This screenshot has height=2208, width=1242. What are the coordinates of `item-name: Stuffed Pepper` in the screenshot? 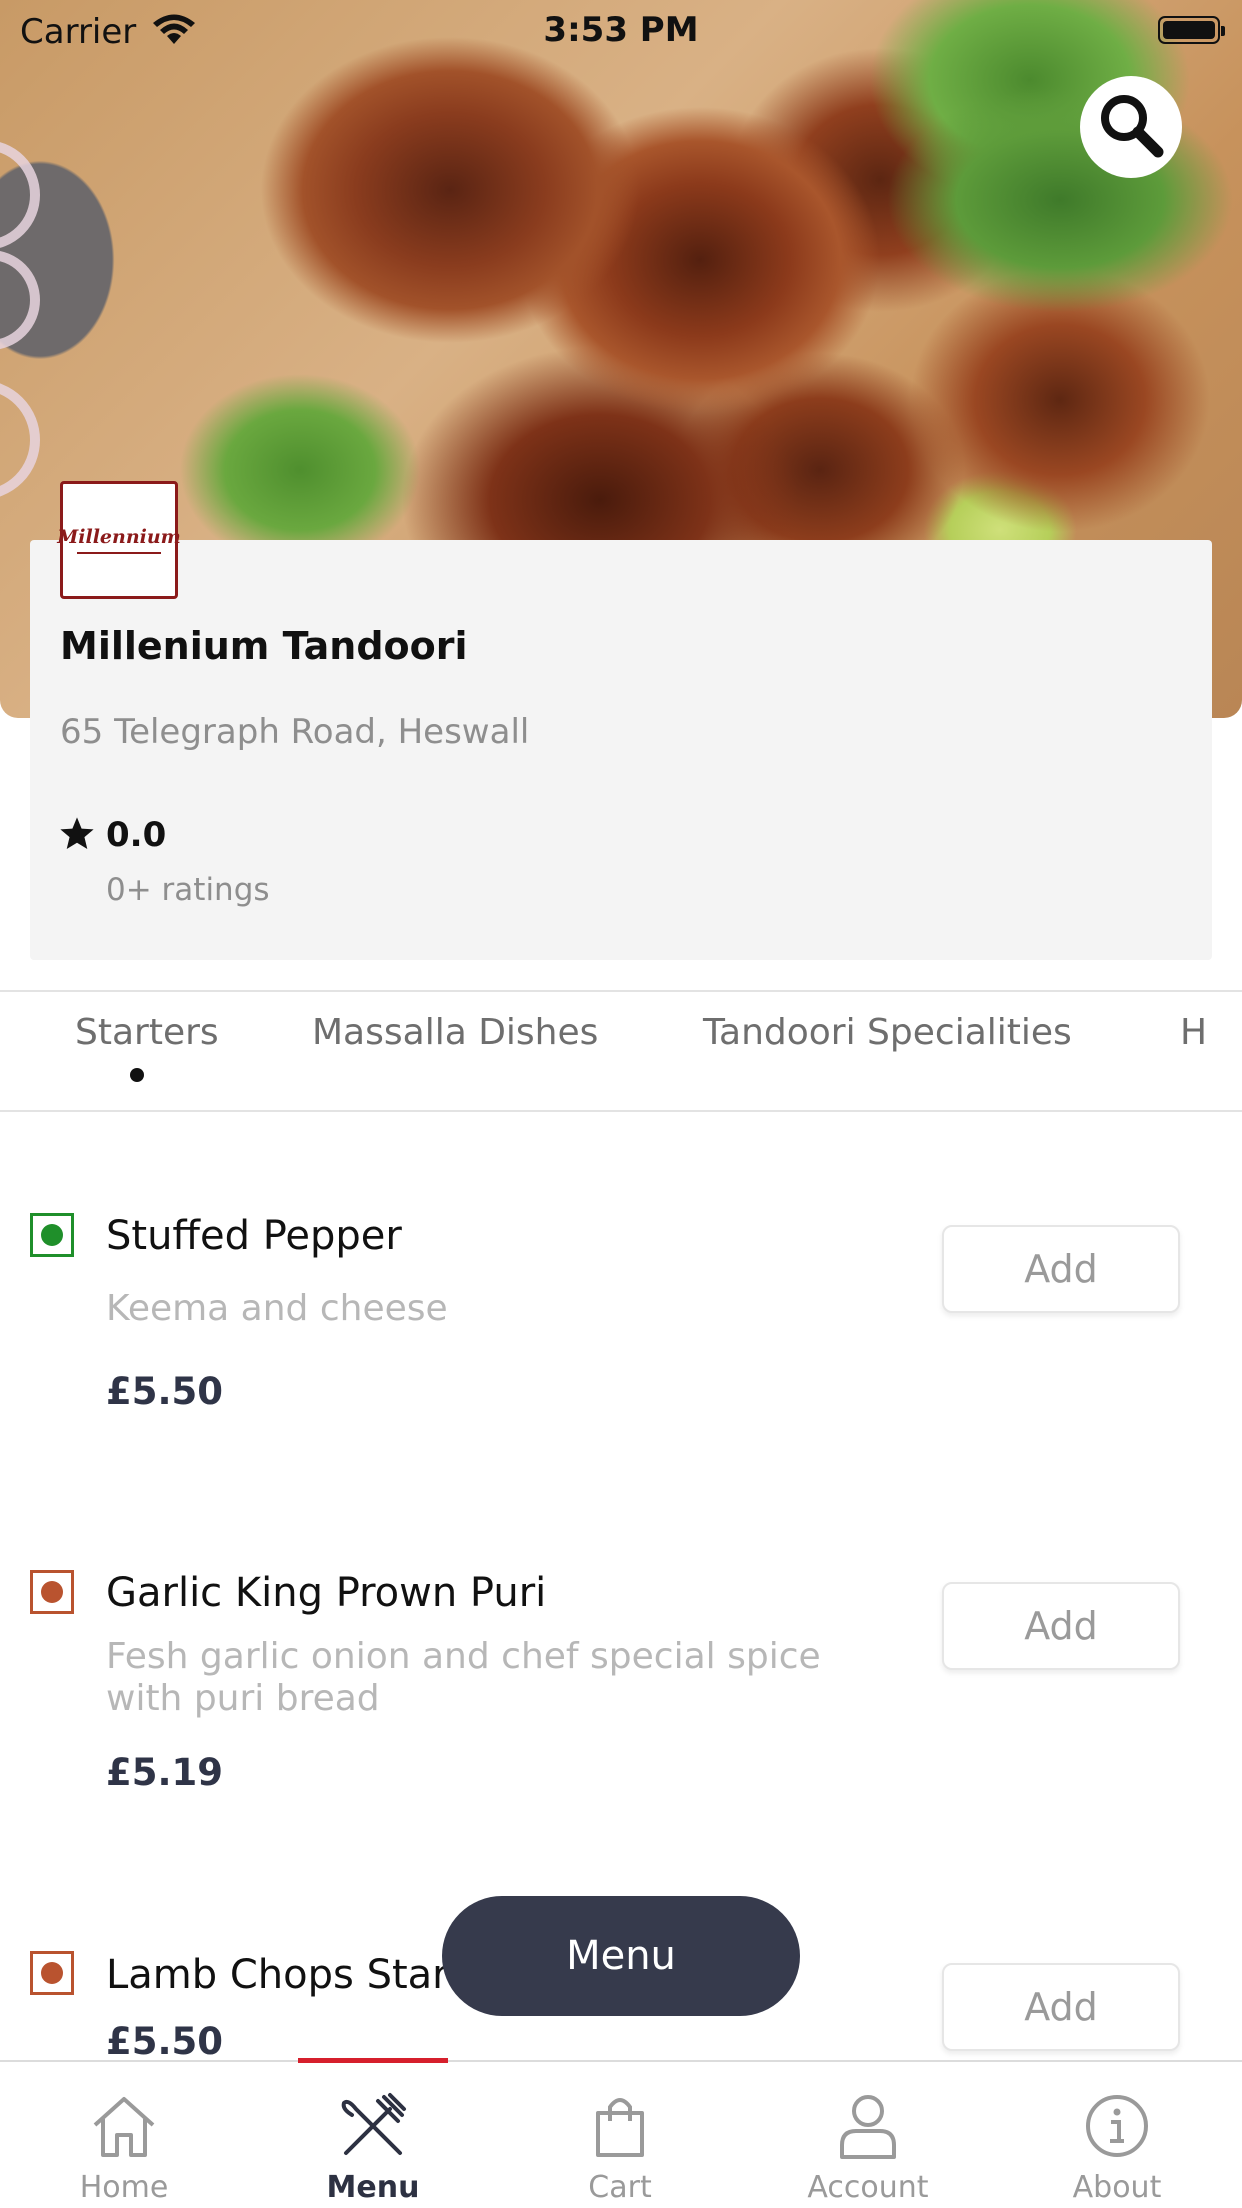 It's located at (254, 1236).